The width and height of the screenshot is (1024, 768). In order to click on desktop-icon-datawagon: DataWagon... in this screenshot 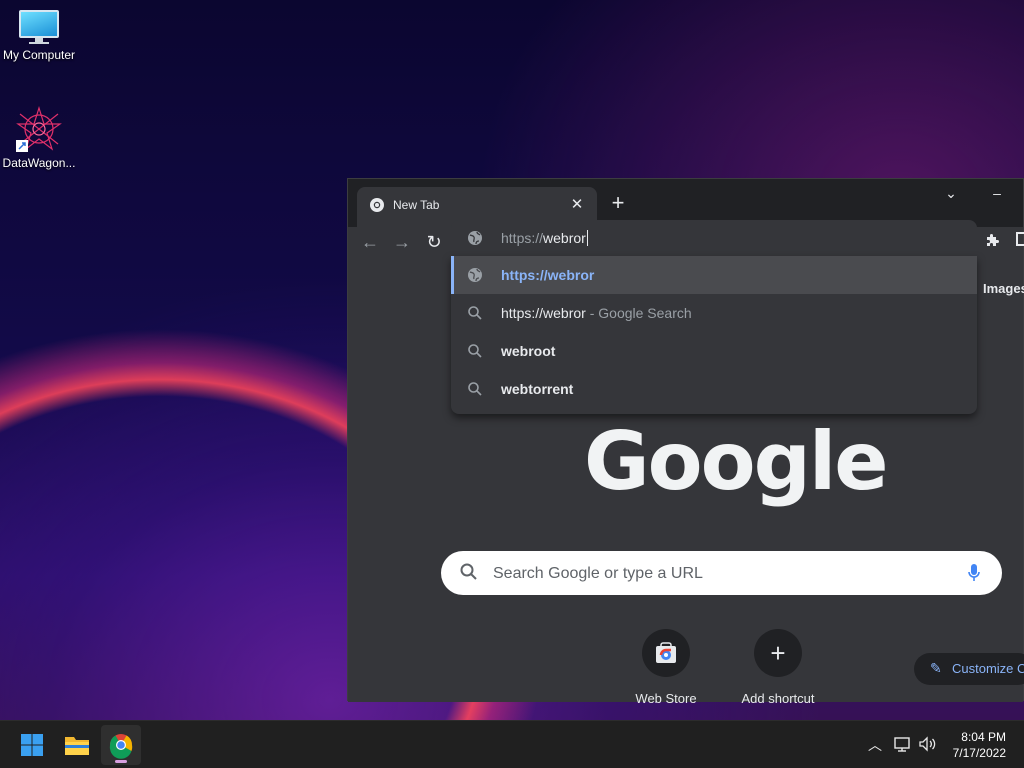, I will do `click(40, 137)`.